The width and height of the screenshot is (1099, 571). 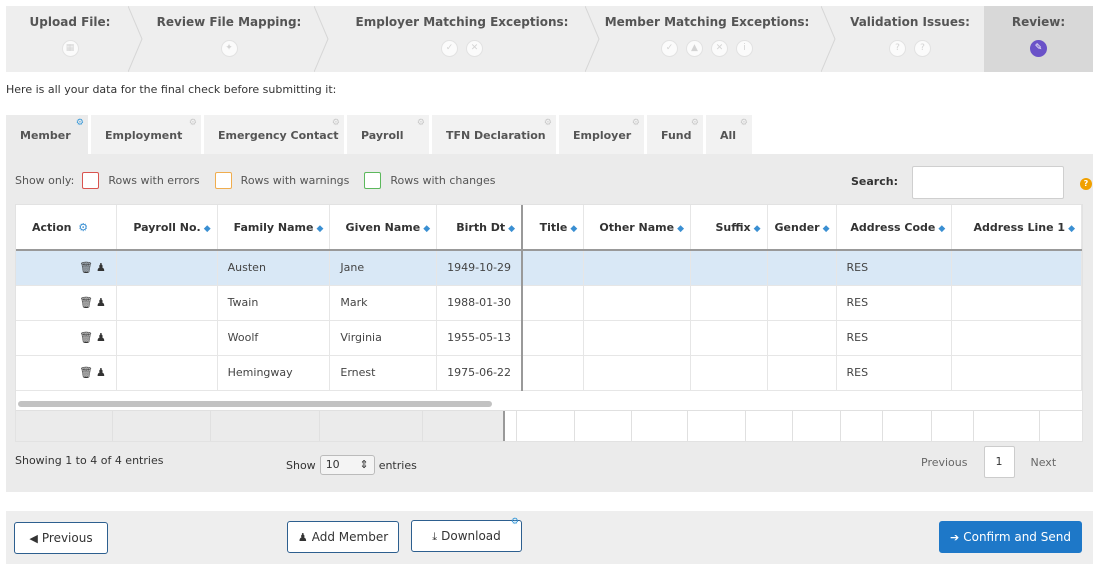 I want to click on tab-fund: Fund ⚙, so click(x=675, y=134).